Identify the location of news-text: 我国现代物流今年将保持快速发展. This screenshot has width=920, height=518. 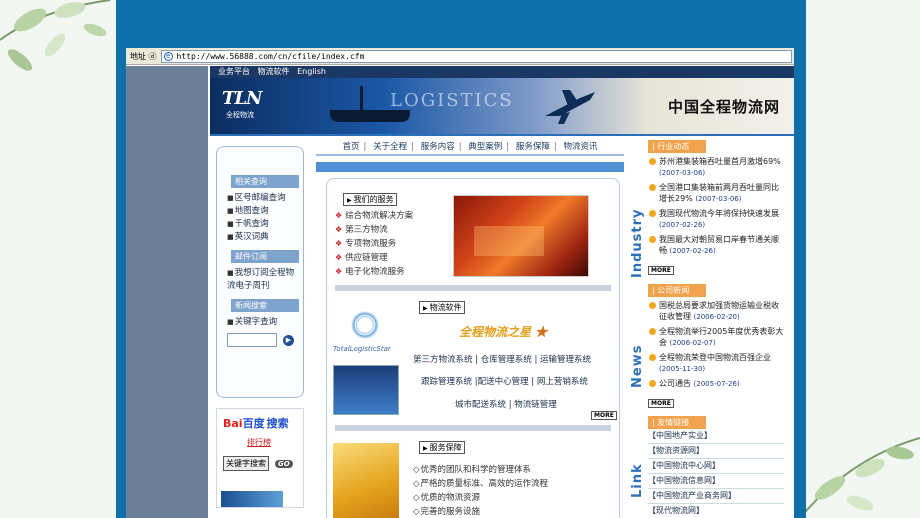
(719, 213).